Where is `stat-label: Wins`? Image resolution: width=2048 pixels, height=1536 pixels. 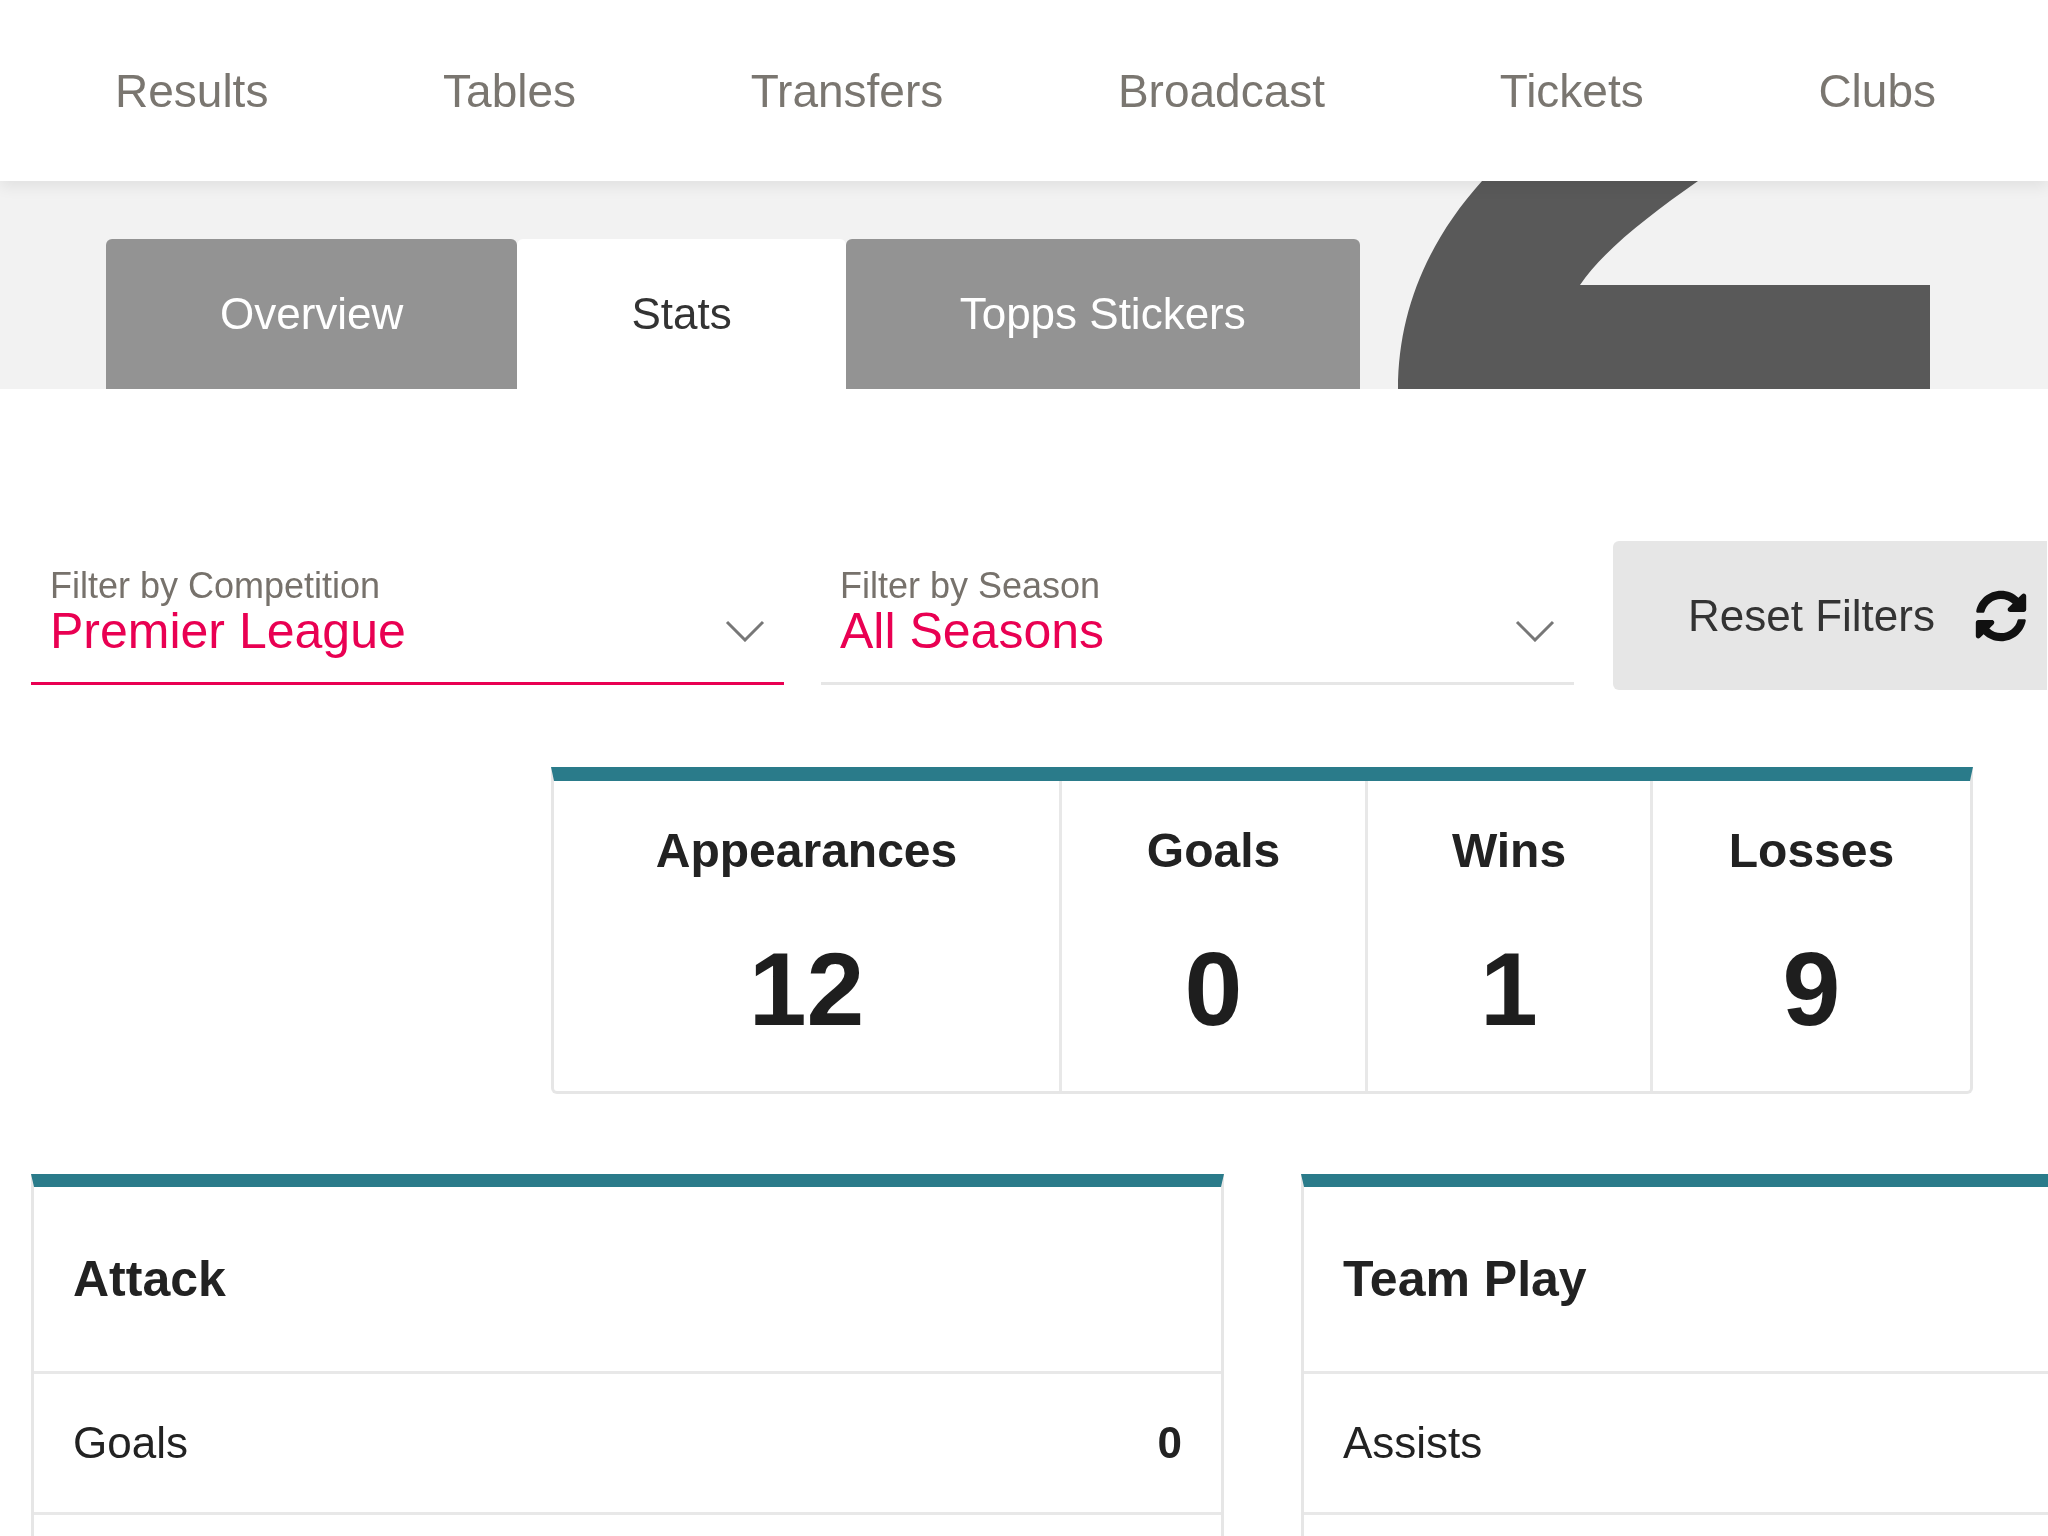
stat-label: Wins is located at coordinates (1509, 851).